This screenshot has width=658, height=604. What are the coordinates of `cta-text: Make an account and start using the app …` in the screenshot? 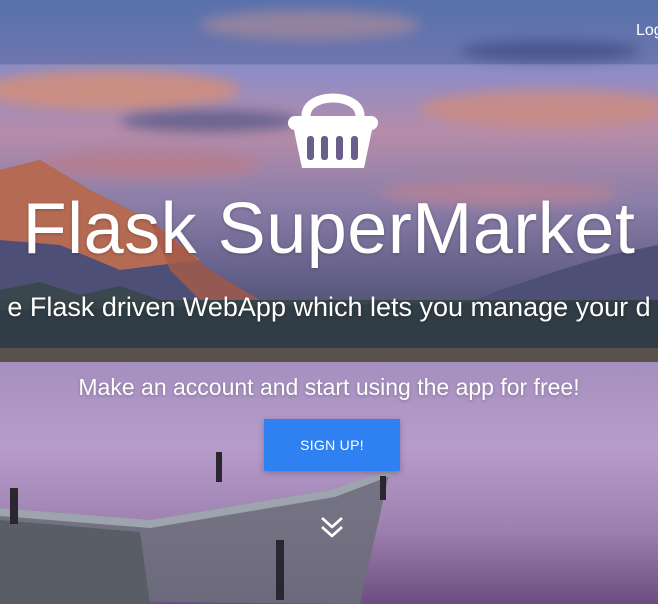 It's located at (329, 387).